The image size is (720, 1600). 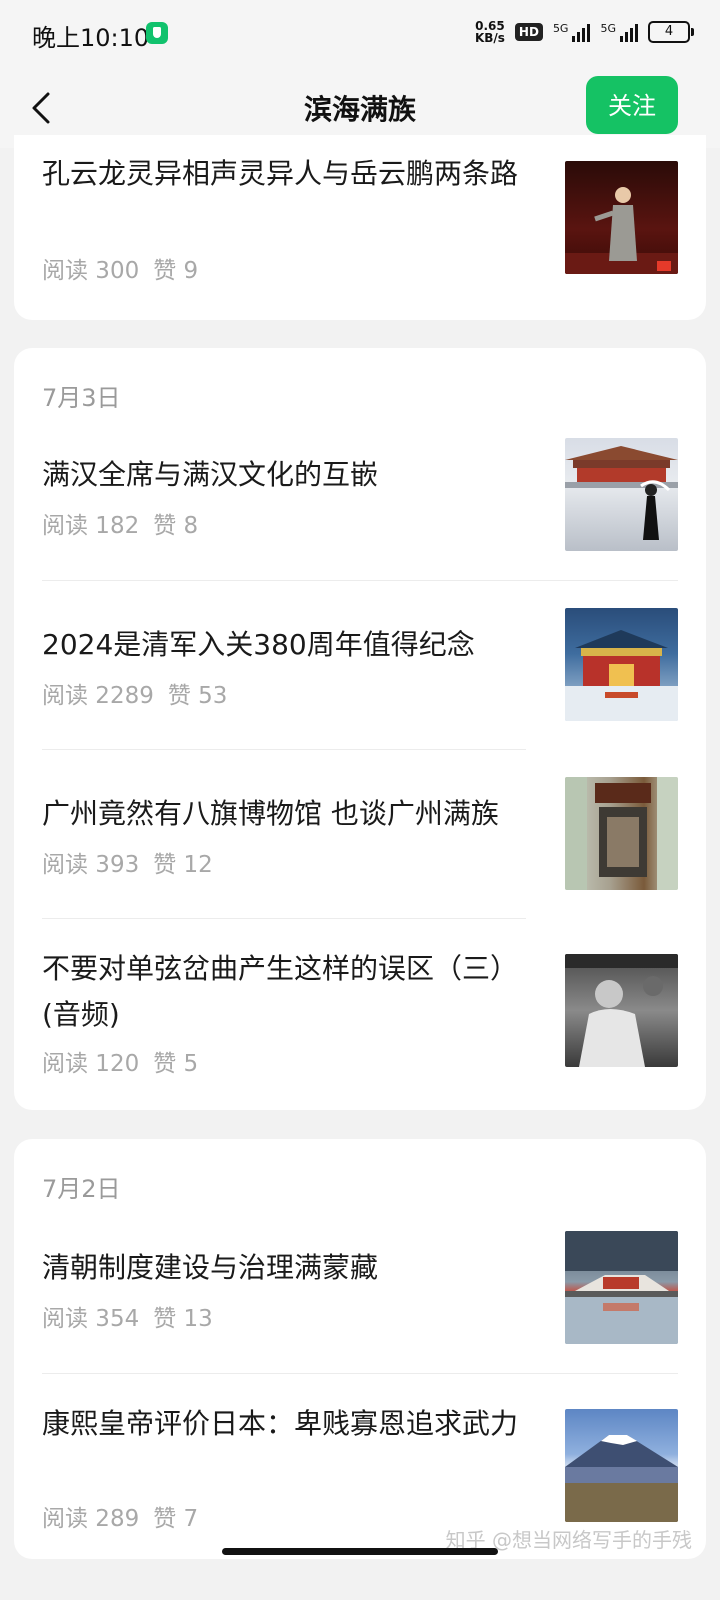 I want to click on network-speed: 0.65 KB/s, so click(x=489, y=32).